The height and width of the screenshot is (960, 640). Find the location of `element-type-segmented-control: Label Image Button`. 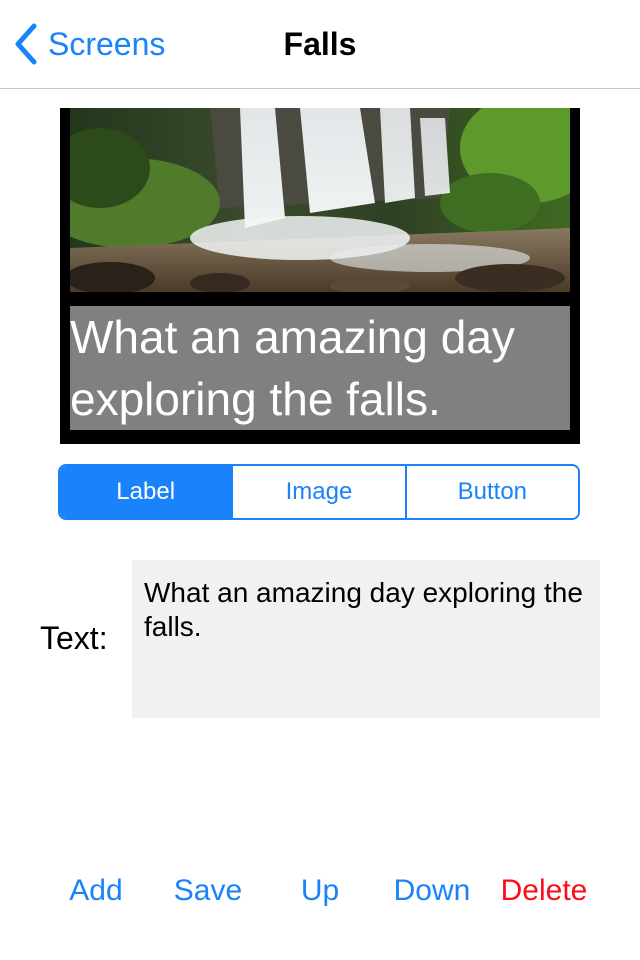

element-type-segmented-control: Label Image Button is located at coordinates (319, 492).